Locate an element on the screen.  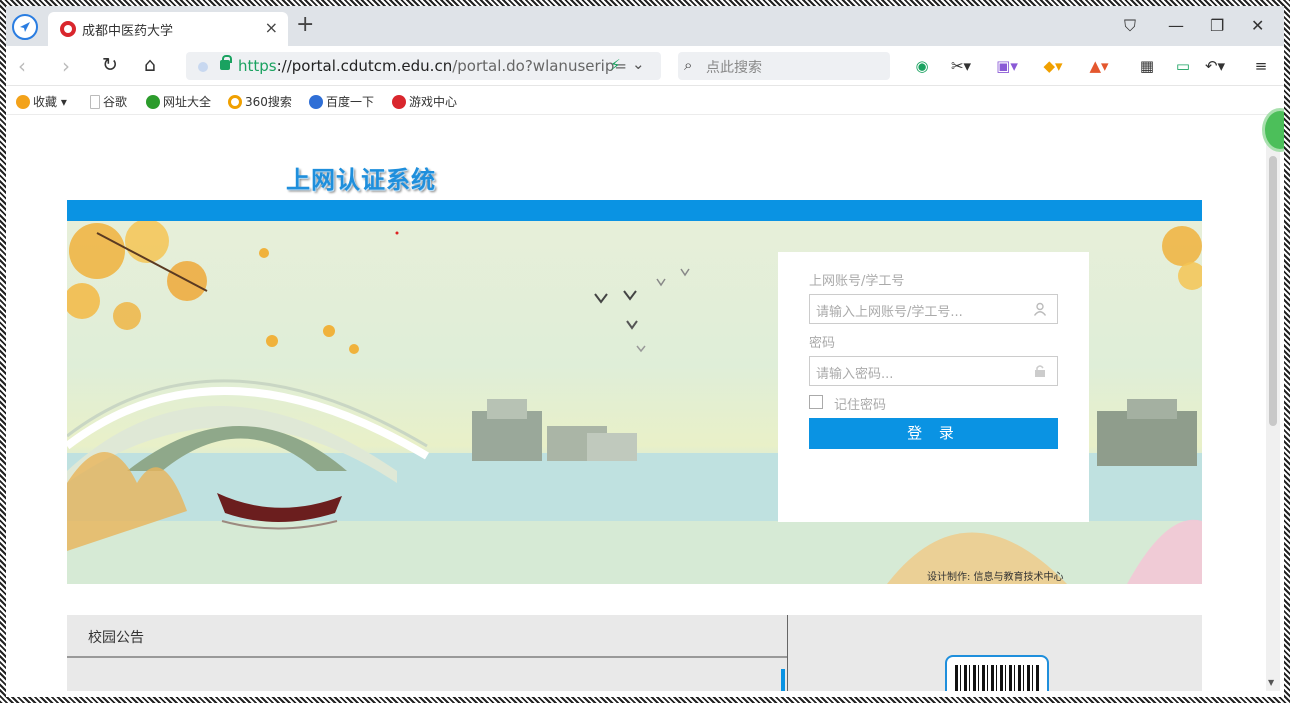
star-icon is located at coordinates (23, 102).